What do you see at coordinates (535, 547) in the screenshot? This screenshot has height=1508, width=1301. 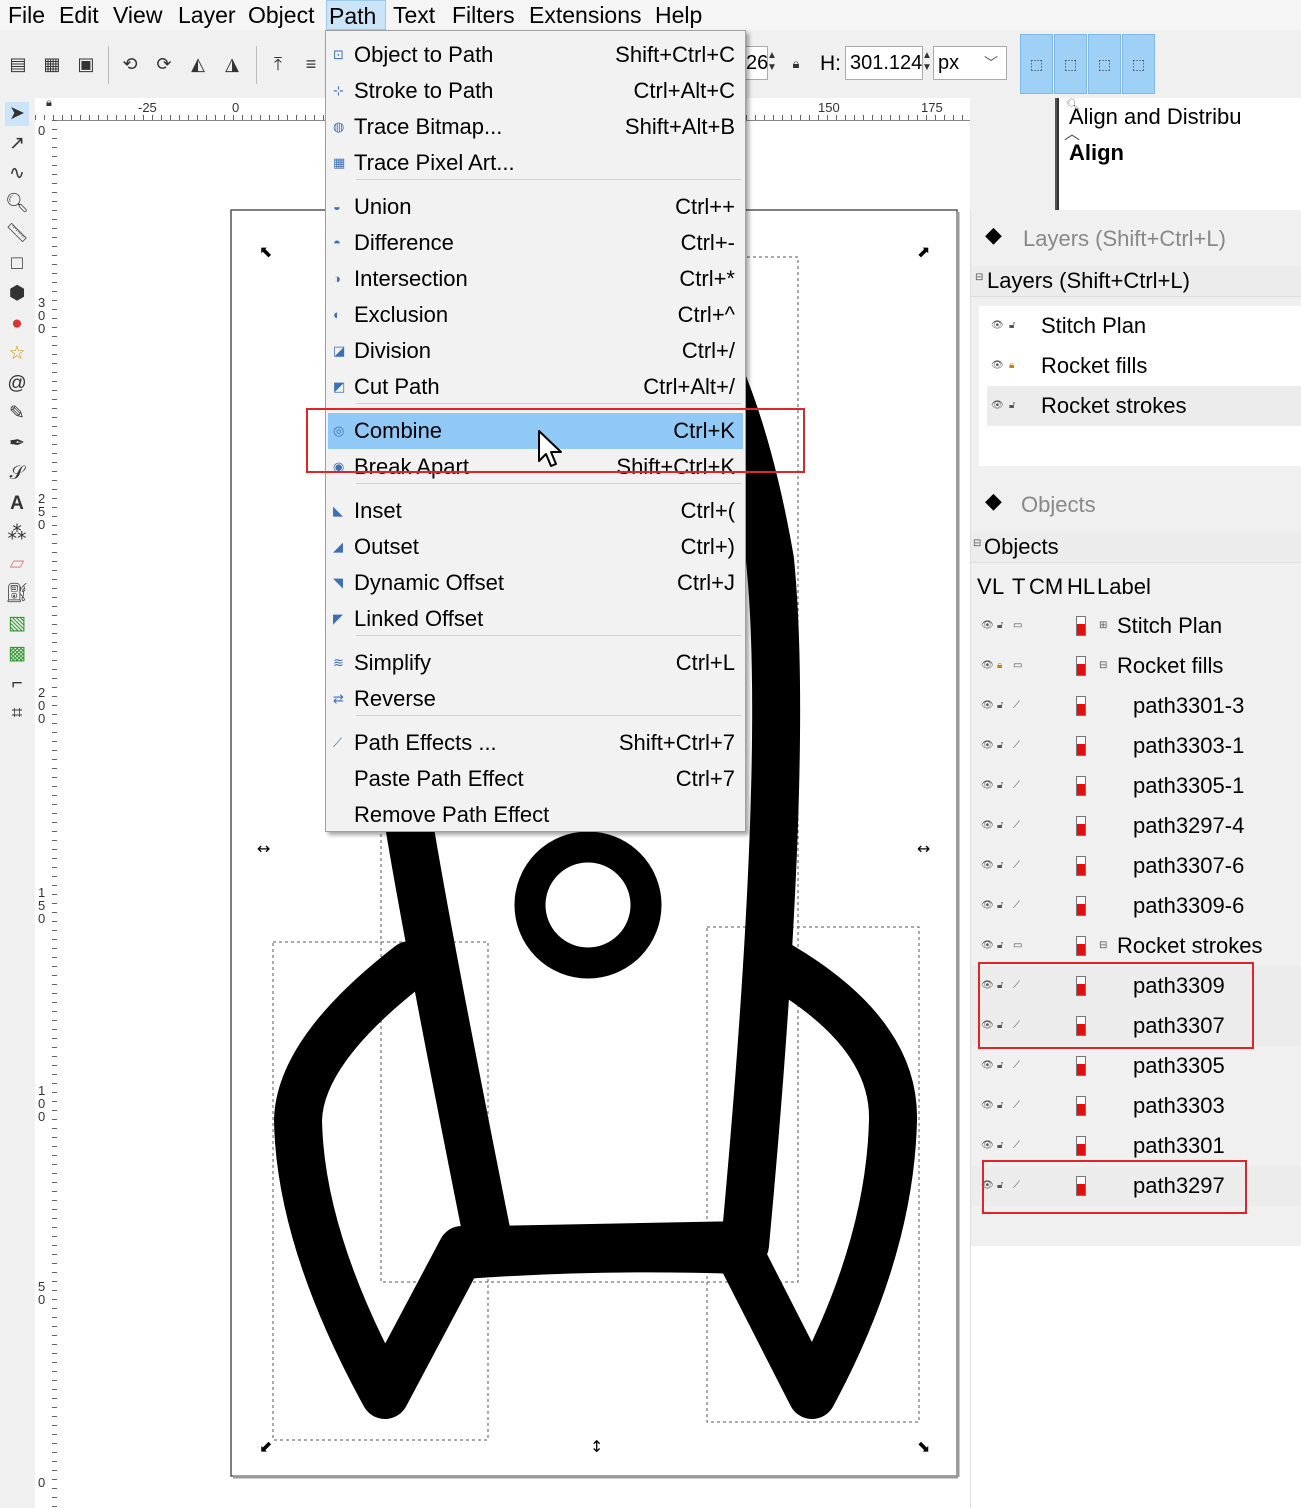 I see `menu-item-outset: ◢ Outset Ctrl+)` at bounding box center [535, 547].